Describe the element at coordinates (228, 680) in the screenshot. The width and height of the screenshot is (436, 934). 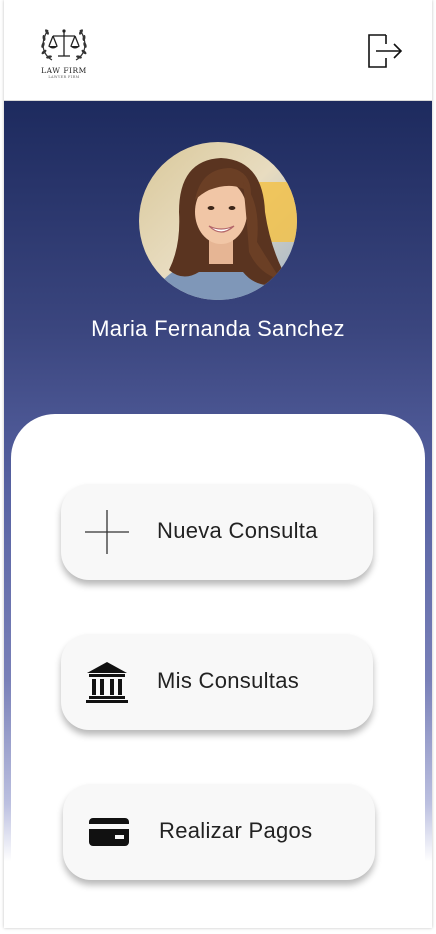
I see `my-consultations-label: Mis Consultas` at that location.